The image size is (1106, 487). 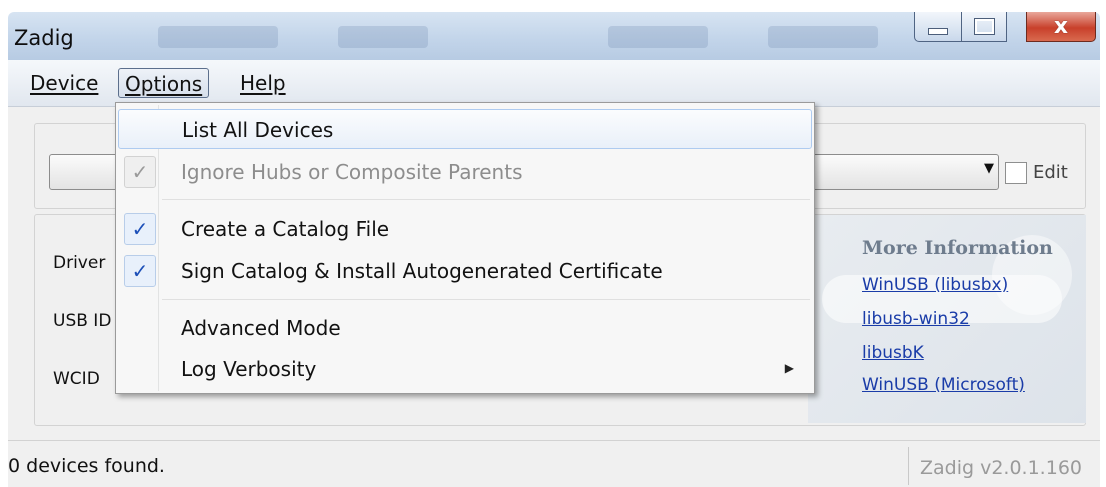 What do you see at coordinates (164, 83) in the screenshot?
I see `menu-options: Options` at bounding box center [164, 83].